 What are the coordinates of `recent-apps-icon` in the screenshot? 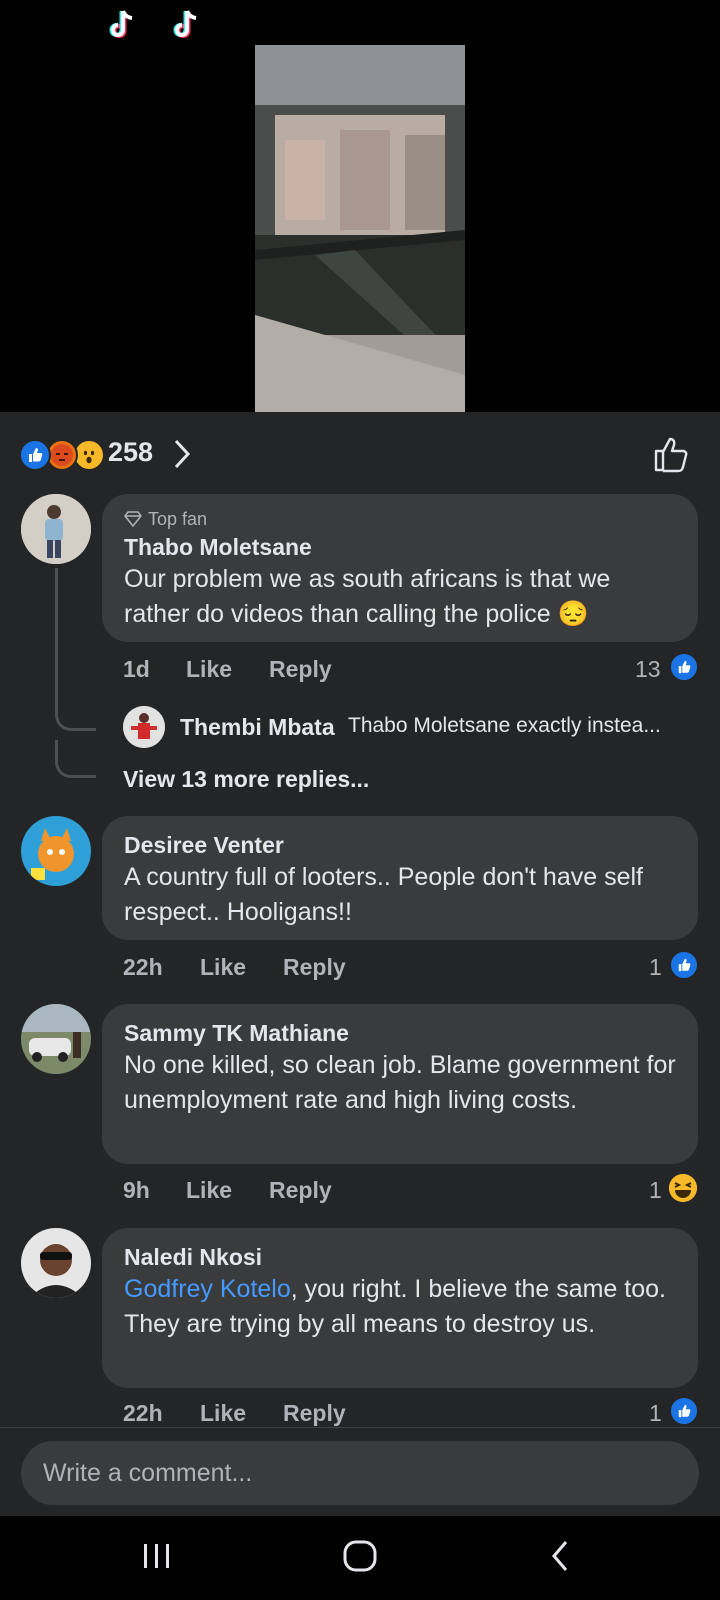 It's located at (157, 1556).